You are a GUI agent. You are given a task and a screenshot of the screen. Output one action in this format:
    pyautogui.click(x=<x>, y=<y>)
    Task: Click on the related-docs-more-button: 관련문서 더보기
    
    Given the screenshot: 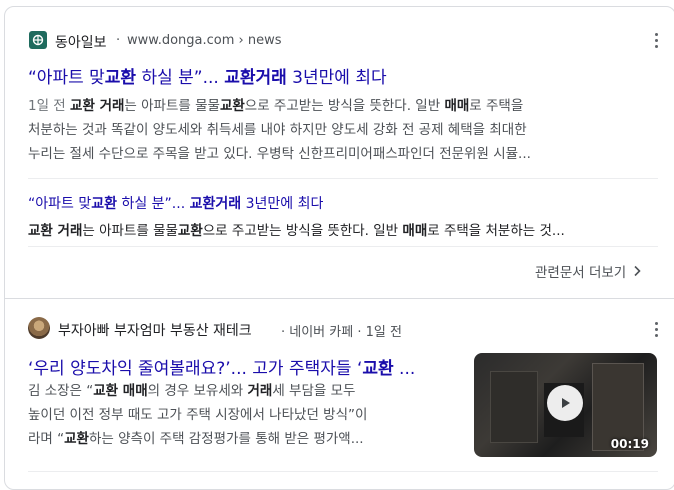 What is the action you would take?
    pyautogui.click(x=588, y=271)
    